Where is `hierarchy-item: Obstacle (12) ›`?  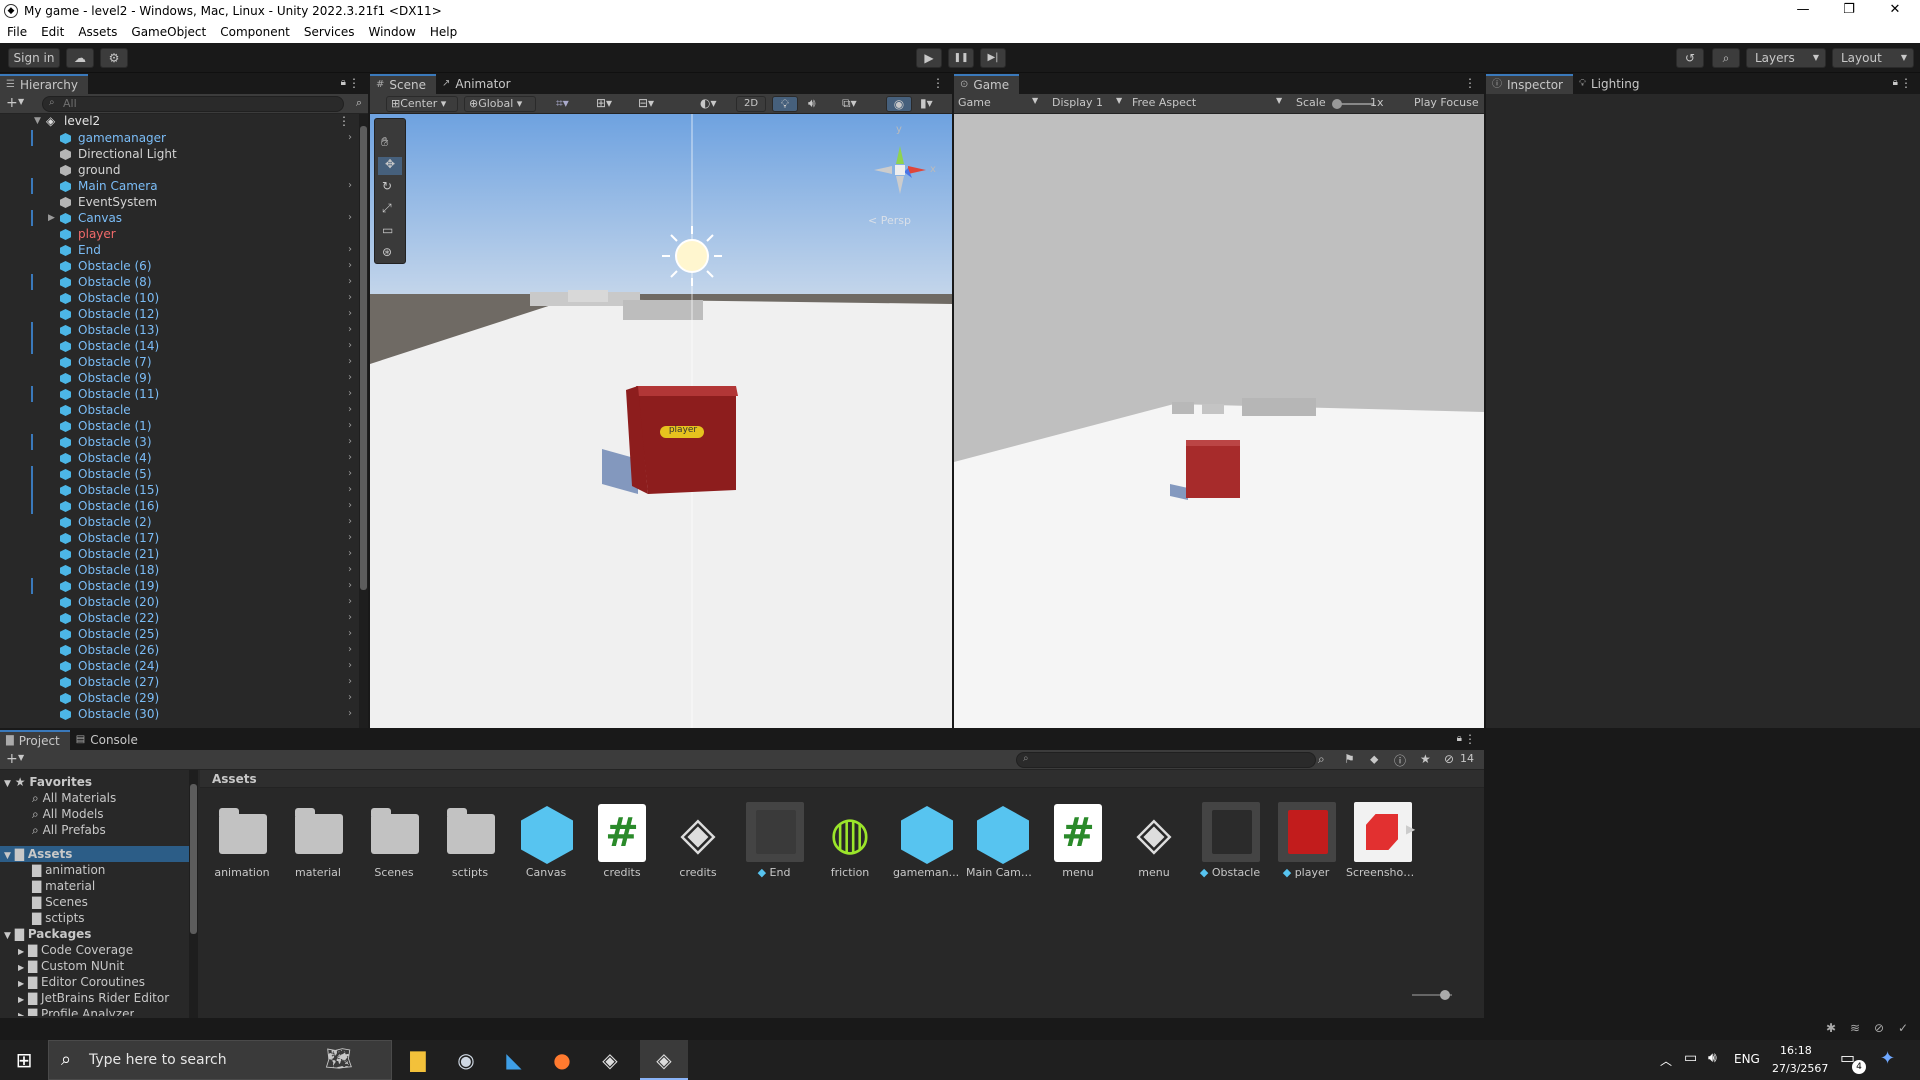 hierarchy-item: Obstacle (12) › is located at coordinates (177, 314).